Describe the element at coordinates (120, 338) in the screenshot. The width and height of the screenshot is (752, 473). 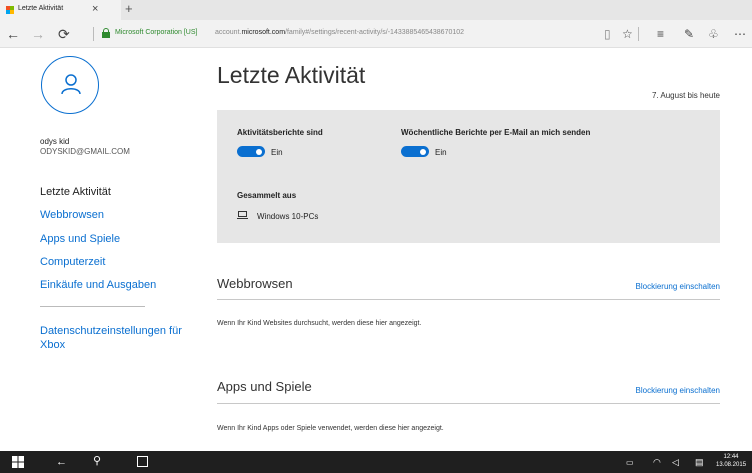
I see `xbox-privacy-link: Datenschutzeinstellungen für Xbox` at that location.